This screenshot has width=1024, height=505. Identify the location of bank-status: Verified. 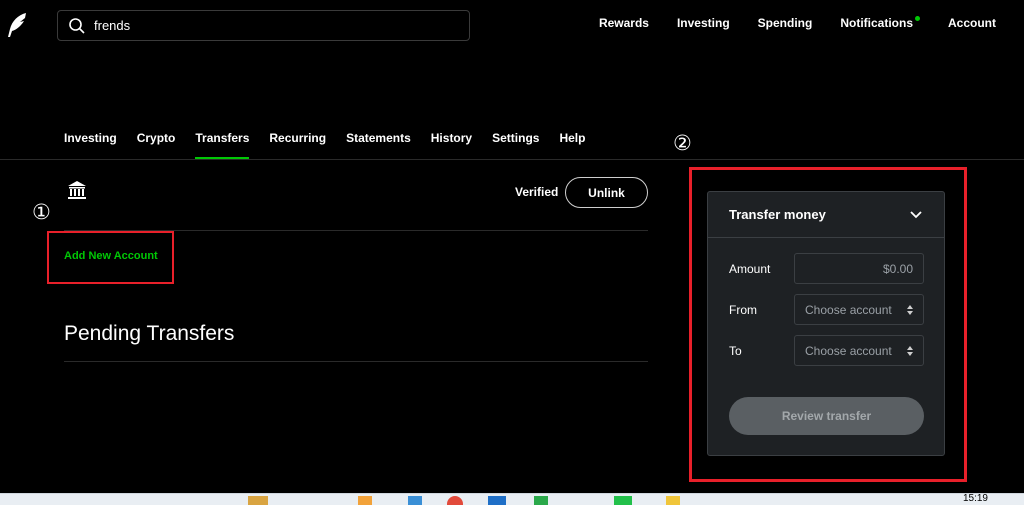
(537, 192).